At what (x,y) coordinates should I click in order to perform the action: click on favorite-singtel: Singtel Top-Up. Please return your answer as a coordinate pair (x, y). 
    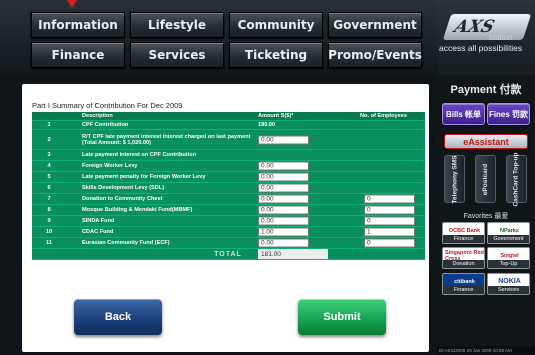
    Looking at the image, I should click on (508, 258).